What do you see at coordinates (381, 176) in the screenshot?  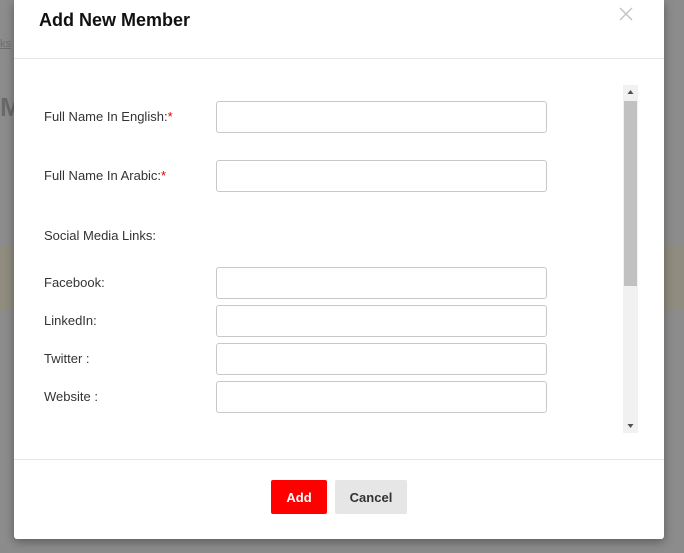 I see `full-name-arabic-input` at bounding box center [381, 176].